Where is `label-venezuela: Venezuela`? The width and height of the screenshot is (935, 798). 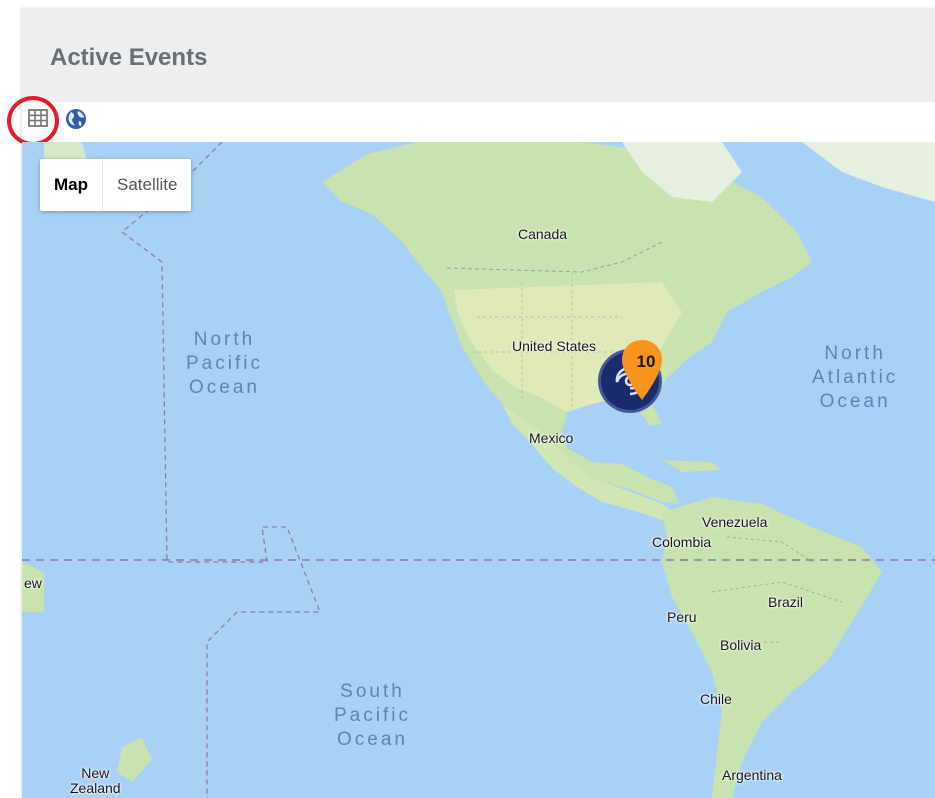
label-venezuela: Venezuela is located at coordinates (735, 522).